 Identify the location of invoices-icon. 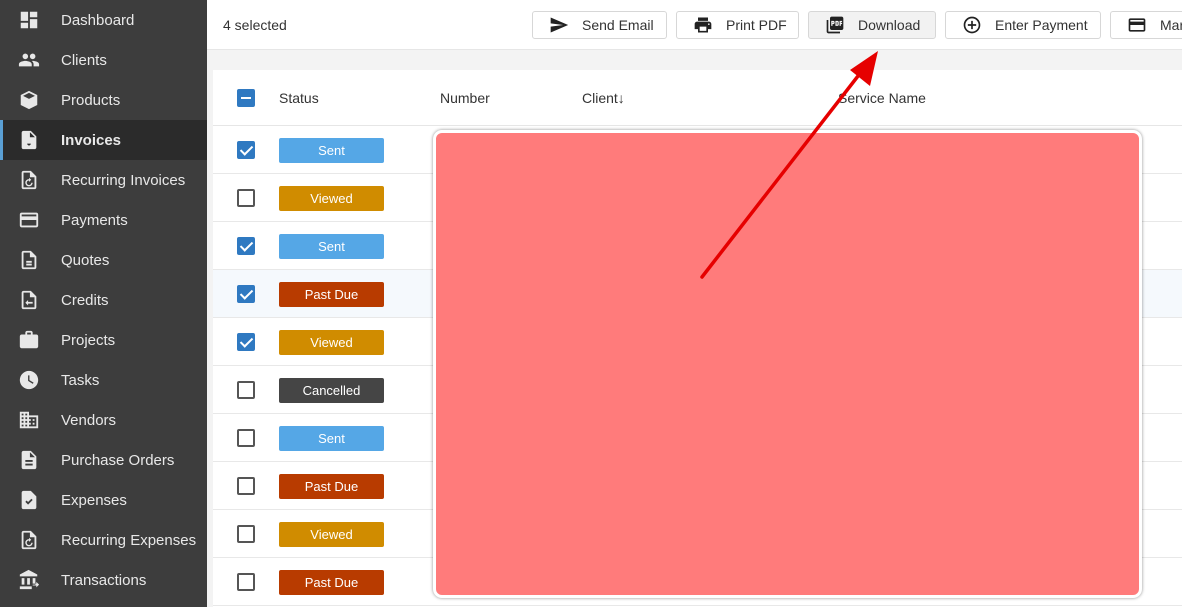
(29, 140).